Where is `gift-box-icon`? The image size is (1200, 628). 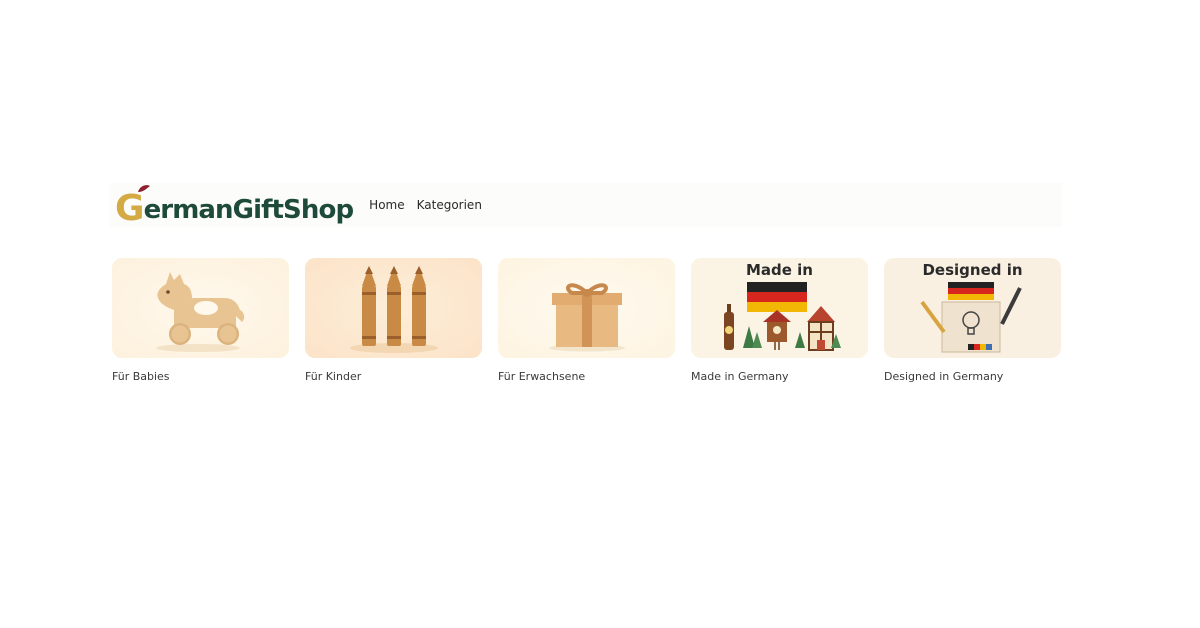 gift-box-icon is located at coordinates (586, 317).